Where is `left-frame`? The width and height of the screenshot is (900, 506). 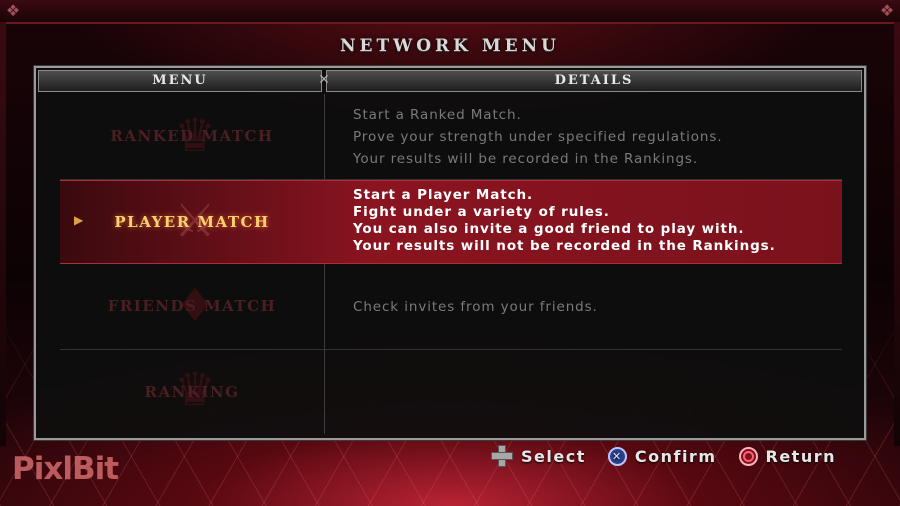
left-frame is located at coordinates (3, 234).